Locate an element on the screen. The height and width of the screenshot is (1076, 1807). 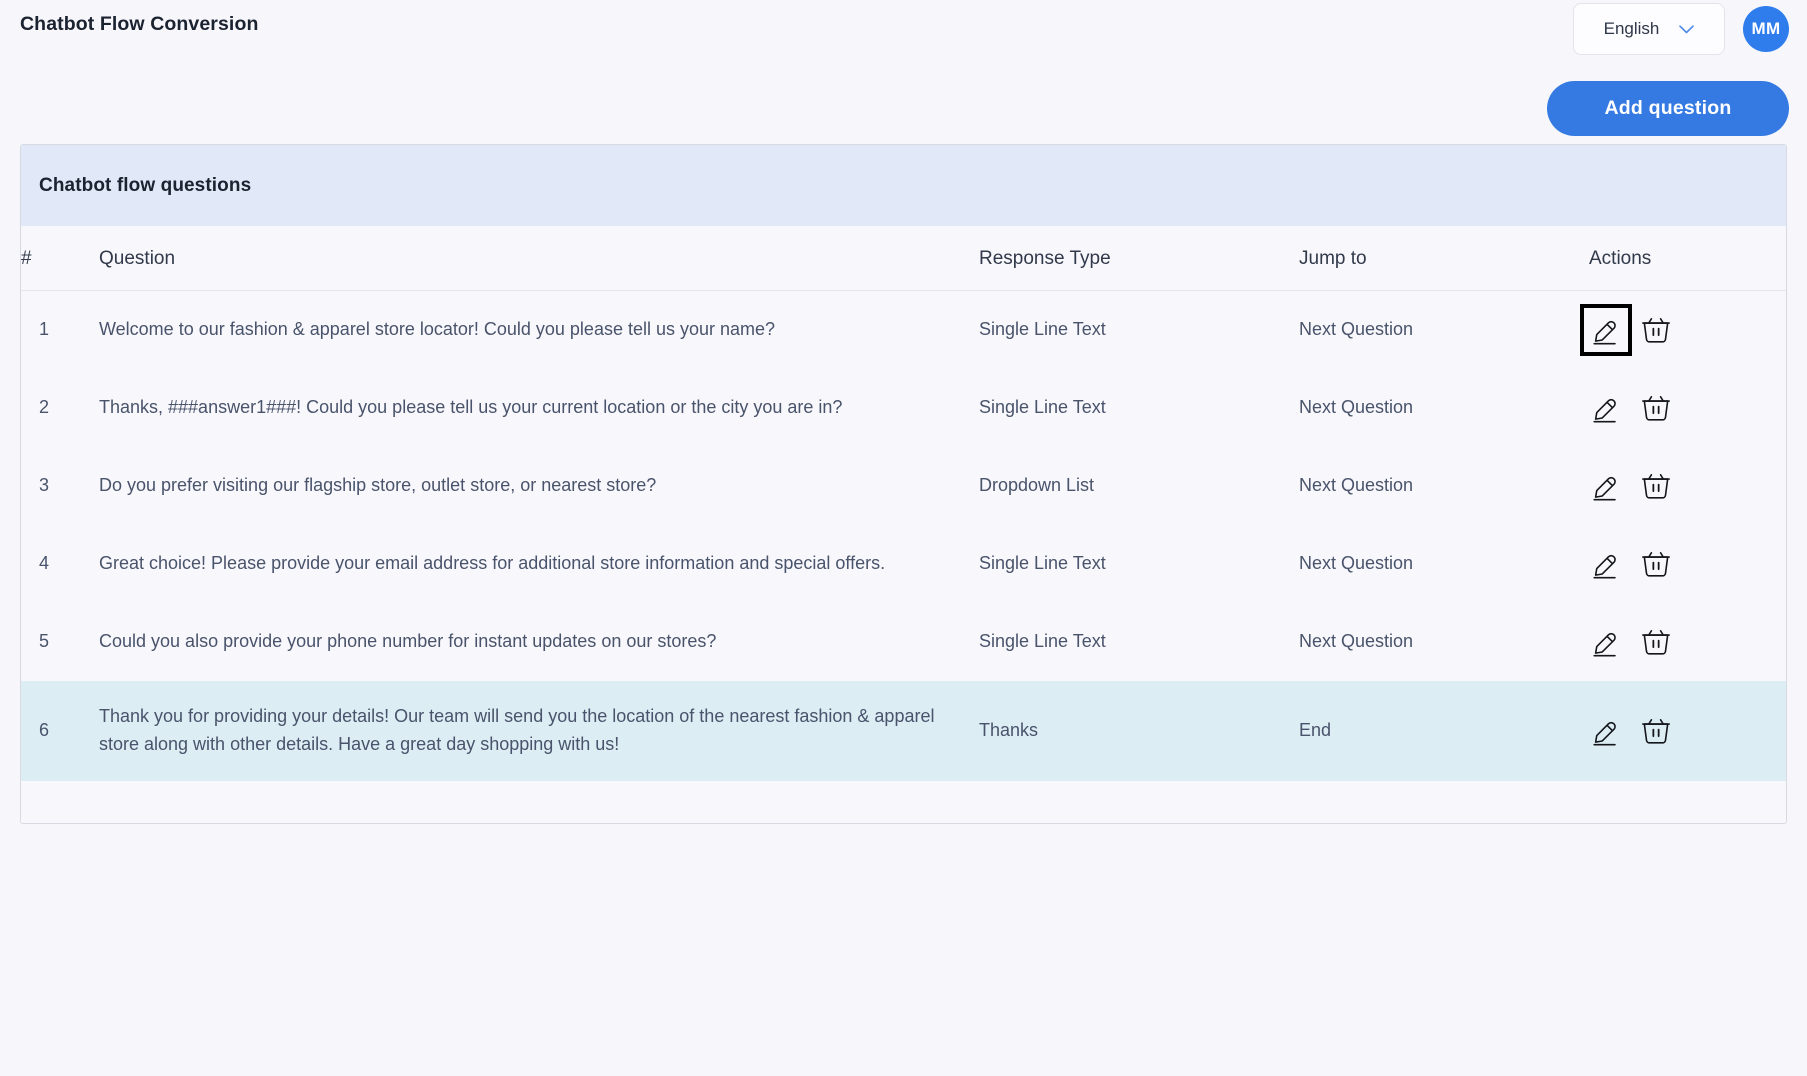
card-header: Chatbot flow questions is located at coordinates (903, 185).